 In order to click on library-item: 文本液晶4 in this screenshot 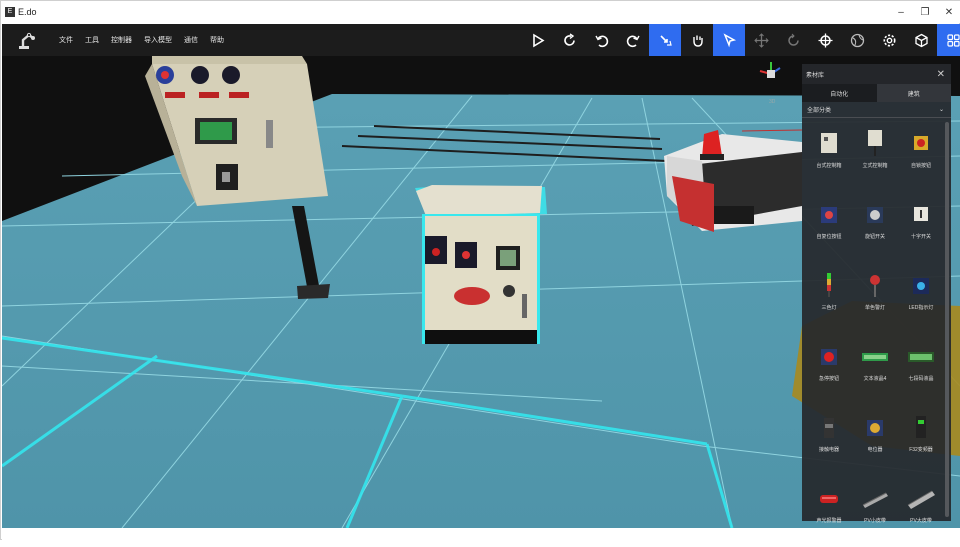, I will do `click(875, 371)`.